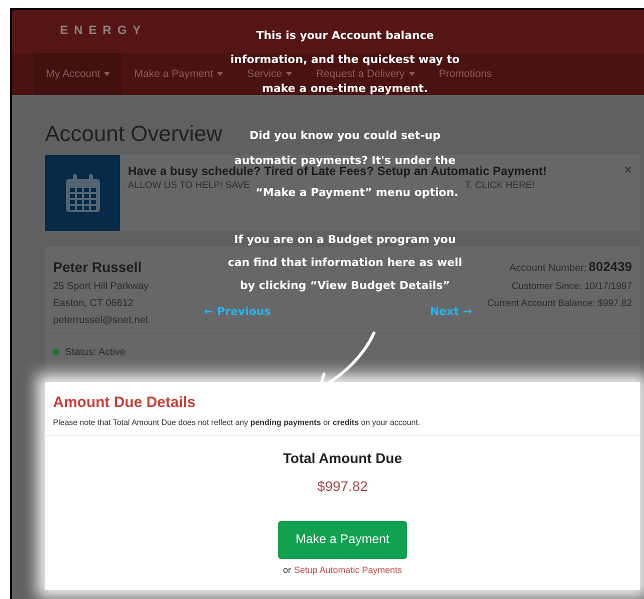  What do you see at coordinates (345, 88) in the screenshot?
I see `tour-tip-text: make a one-time payment.` at bounding box center [345, 88].